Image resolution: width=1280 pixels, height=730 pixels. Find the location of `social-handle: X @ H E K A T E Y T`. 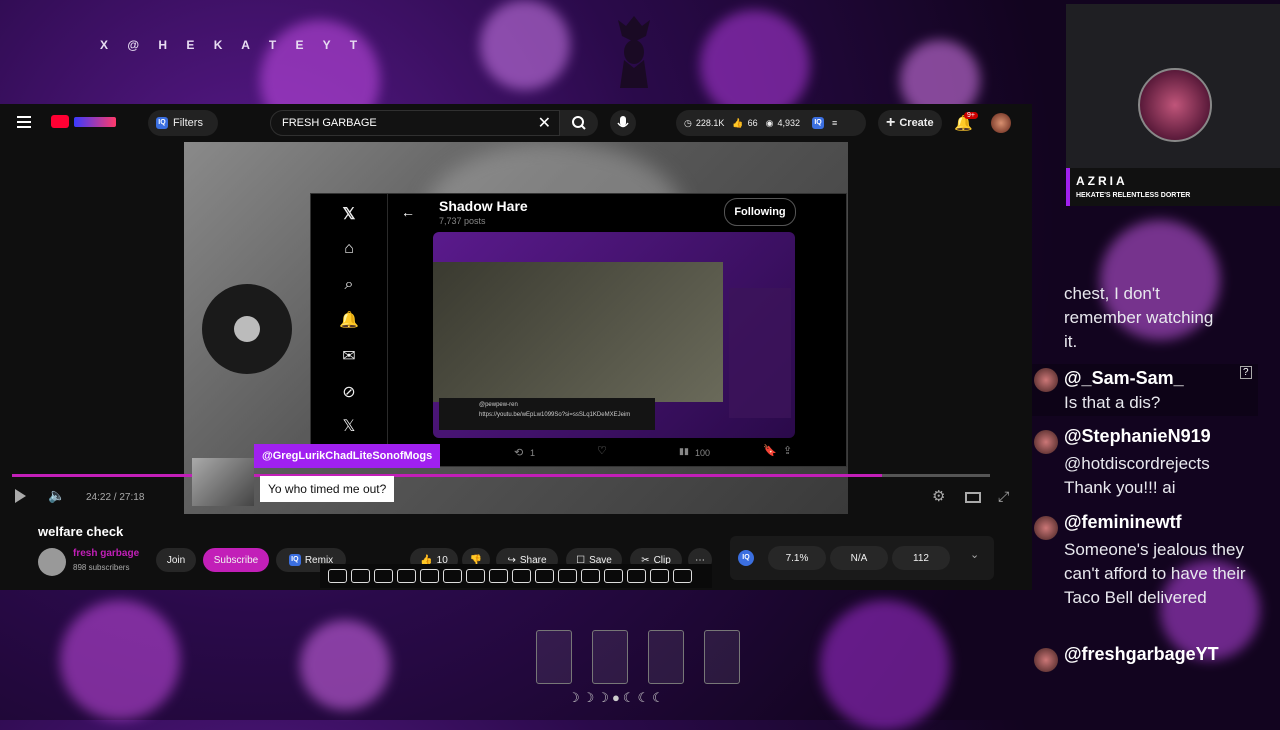

social-handle: X @ H E K A T E Y T is located at coordinates (233, 45).